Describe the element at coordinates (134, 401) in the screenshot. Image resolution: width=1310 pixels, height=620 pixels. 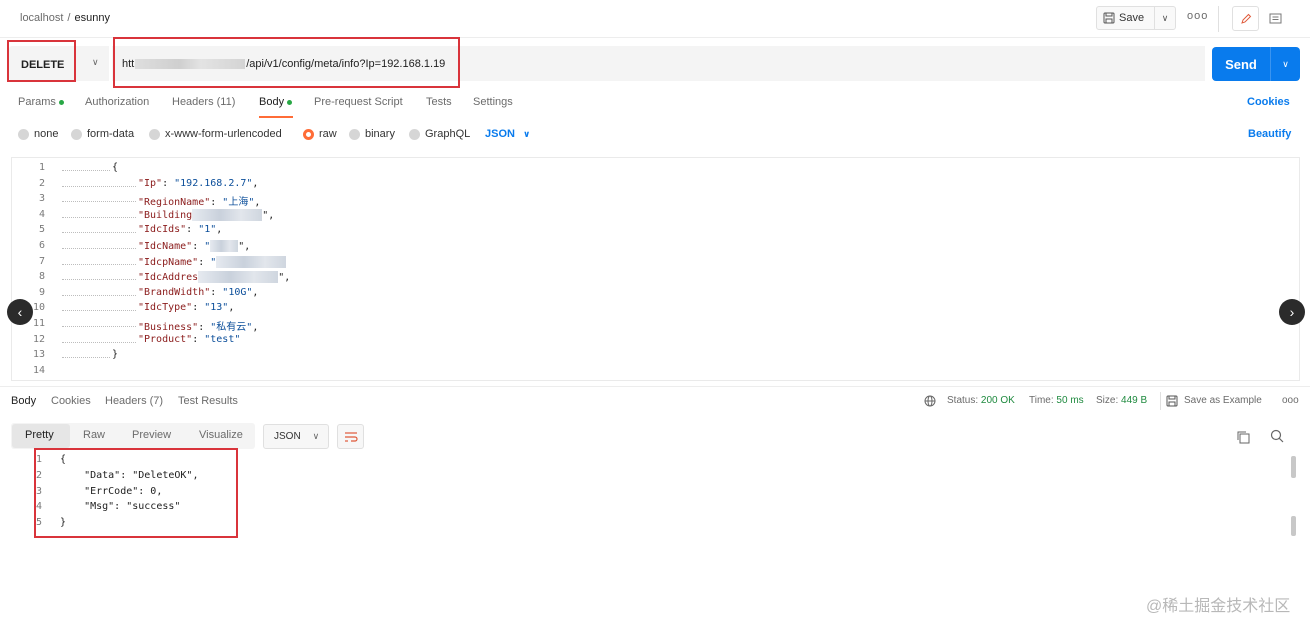
I see `response-tab-headers: Headers (7)` at that location.